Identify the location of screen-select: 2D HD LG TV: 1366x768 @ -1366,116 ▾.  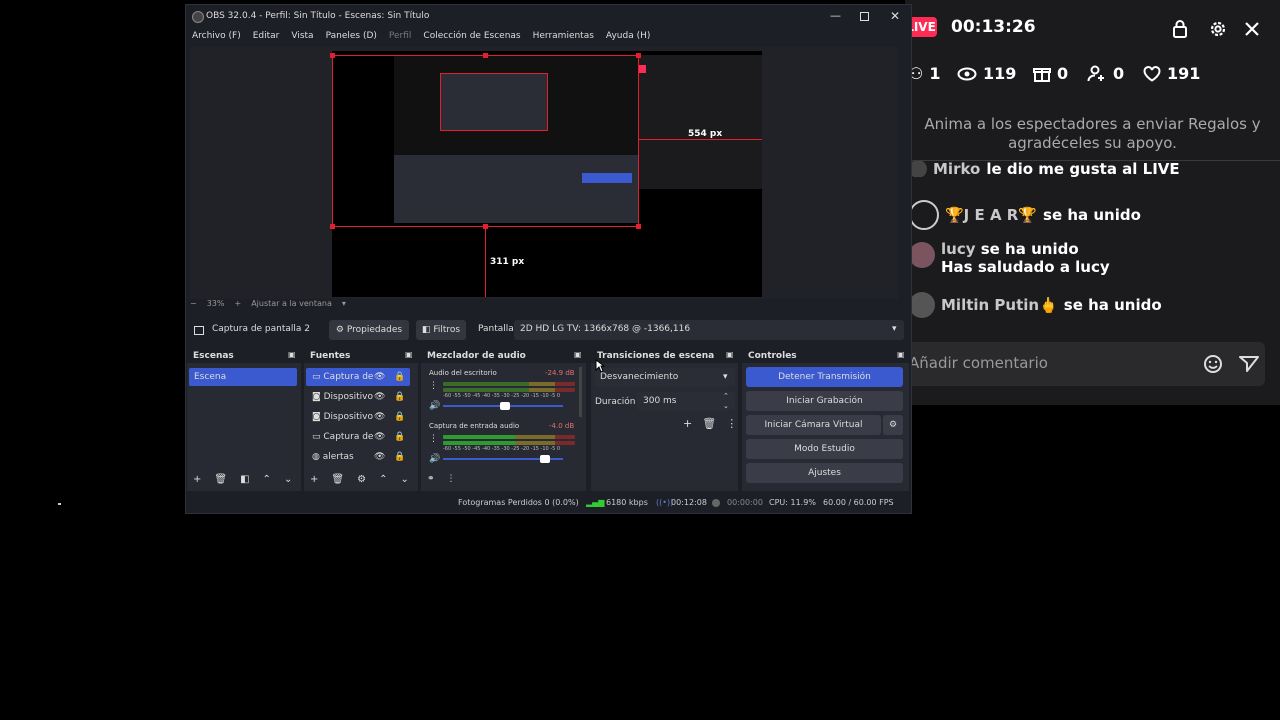
(709, 330).